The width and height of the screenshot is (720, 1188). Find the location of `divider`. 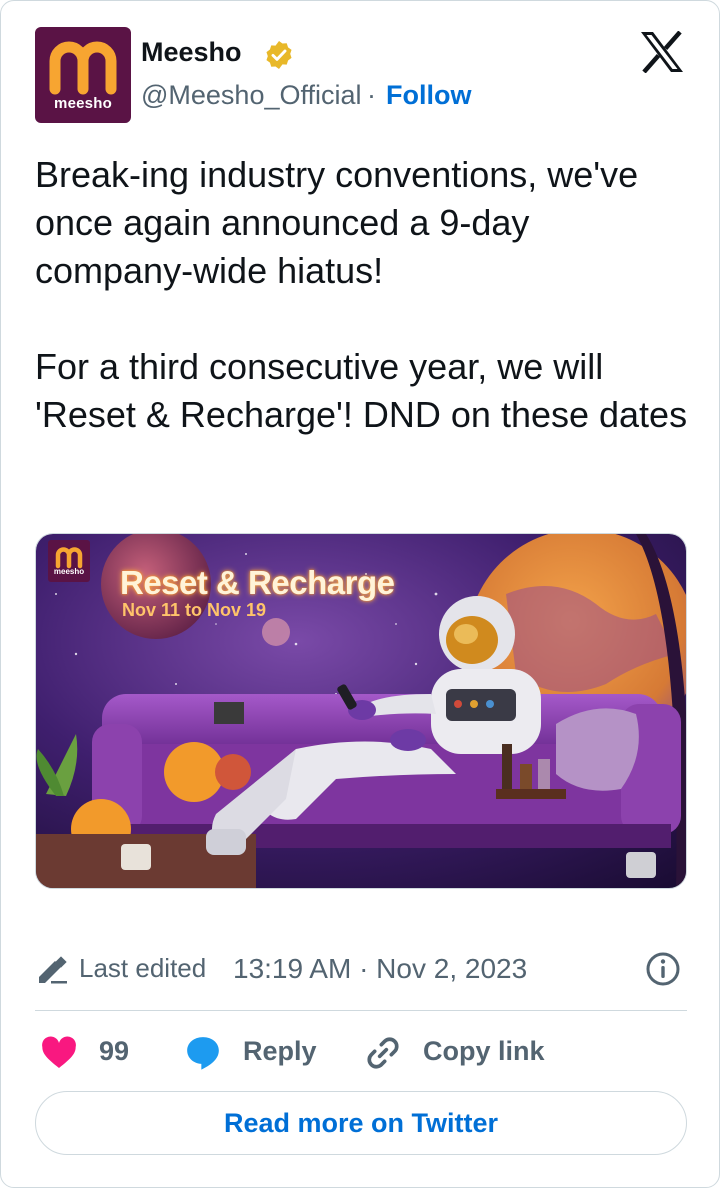

divider is located at coordinates (361, 1010).